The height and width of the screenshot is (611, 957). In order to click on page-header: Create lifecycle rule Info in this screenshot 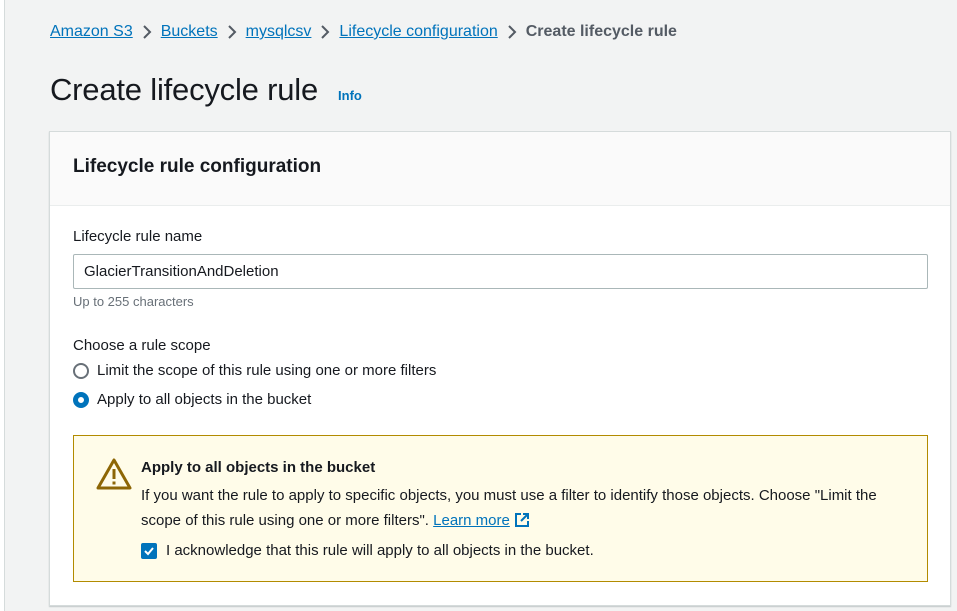, I will do `click(206, 90)`.